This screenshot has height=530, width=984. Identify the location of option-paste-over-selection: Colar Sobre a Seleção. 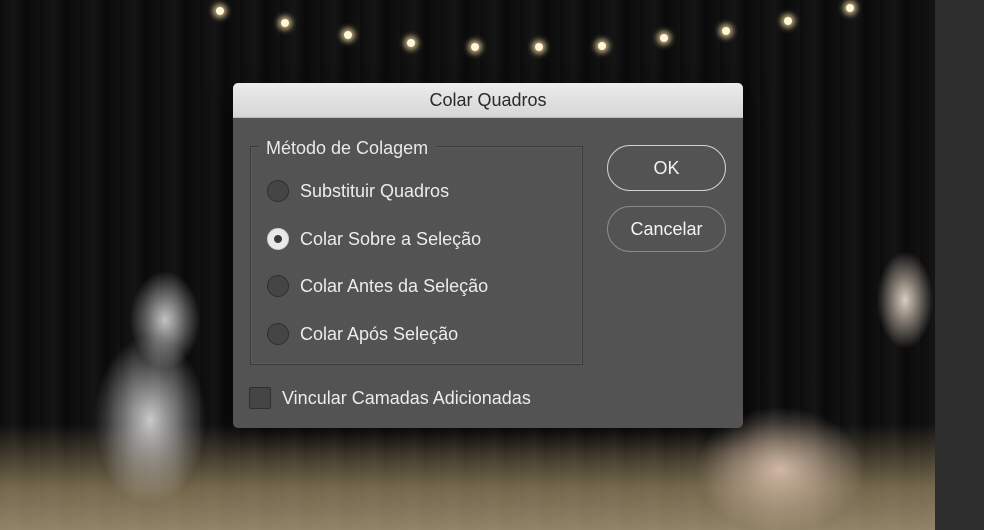
(374, 239).